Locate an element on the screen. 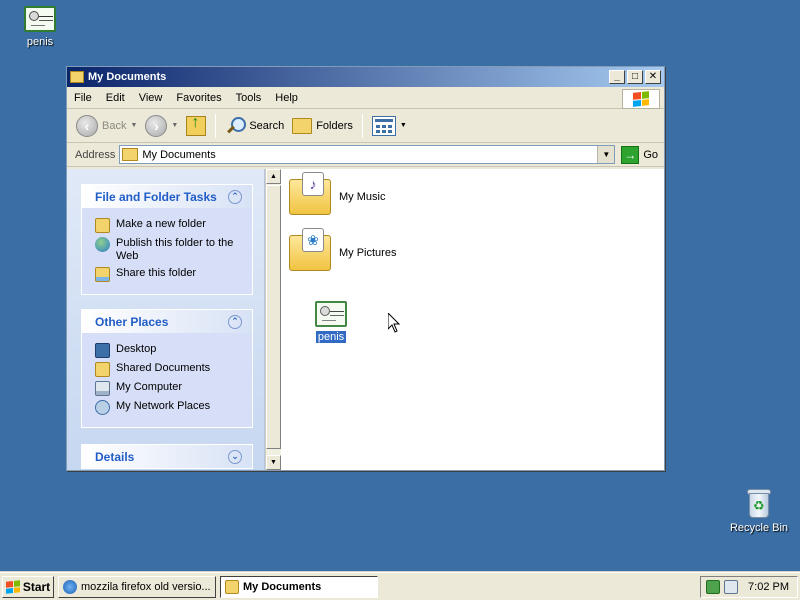 This screenshot has width=800, height=600. scroll-down-icon: ▼ is located at coordinates (273, 462).